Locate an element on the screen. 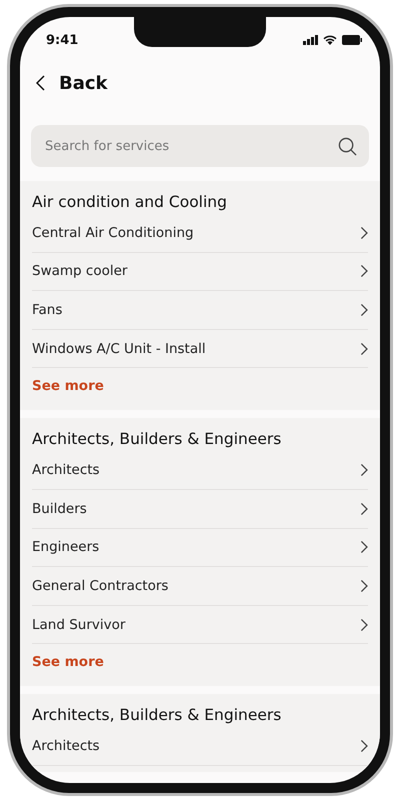 Image resolution: width=400 pixels, height=800 pixels. search-bar: Search for services is located at coordinates (200, 146).